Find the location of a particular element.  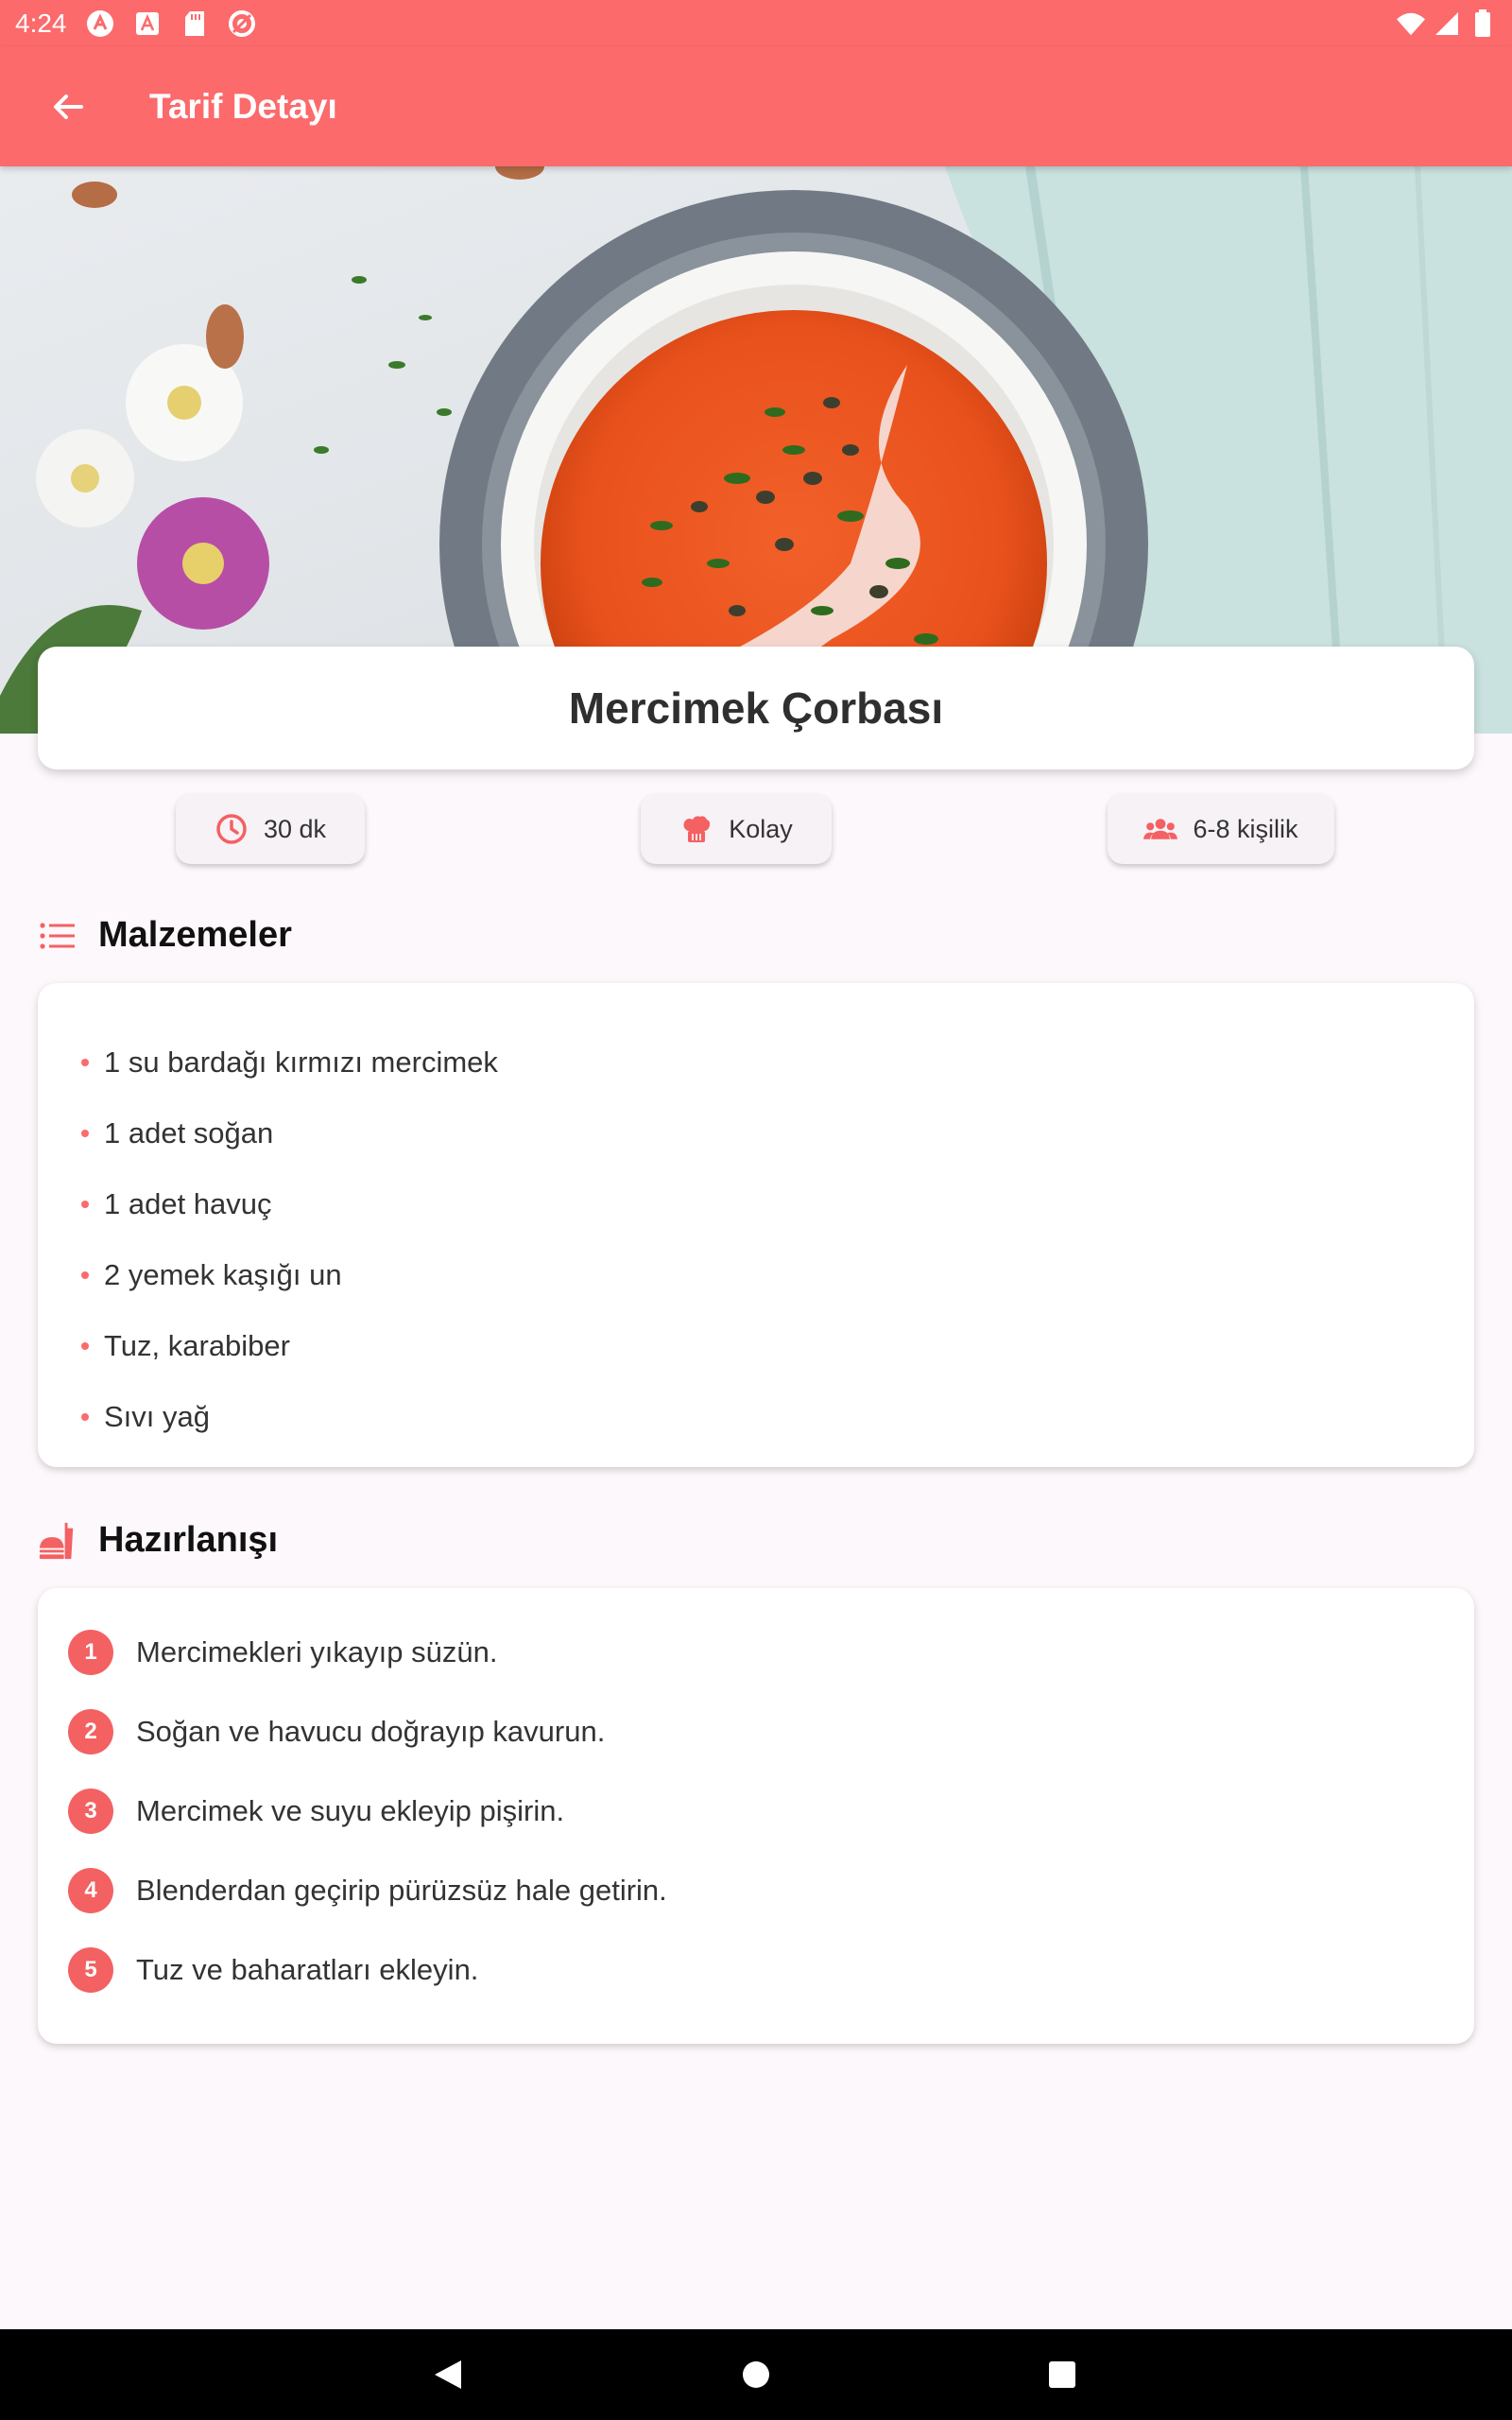

ingredient-item: Sıvı yağ is located at coordinates (777, 1416).